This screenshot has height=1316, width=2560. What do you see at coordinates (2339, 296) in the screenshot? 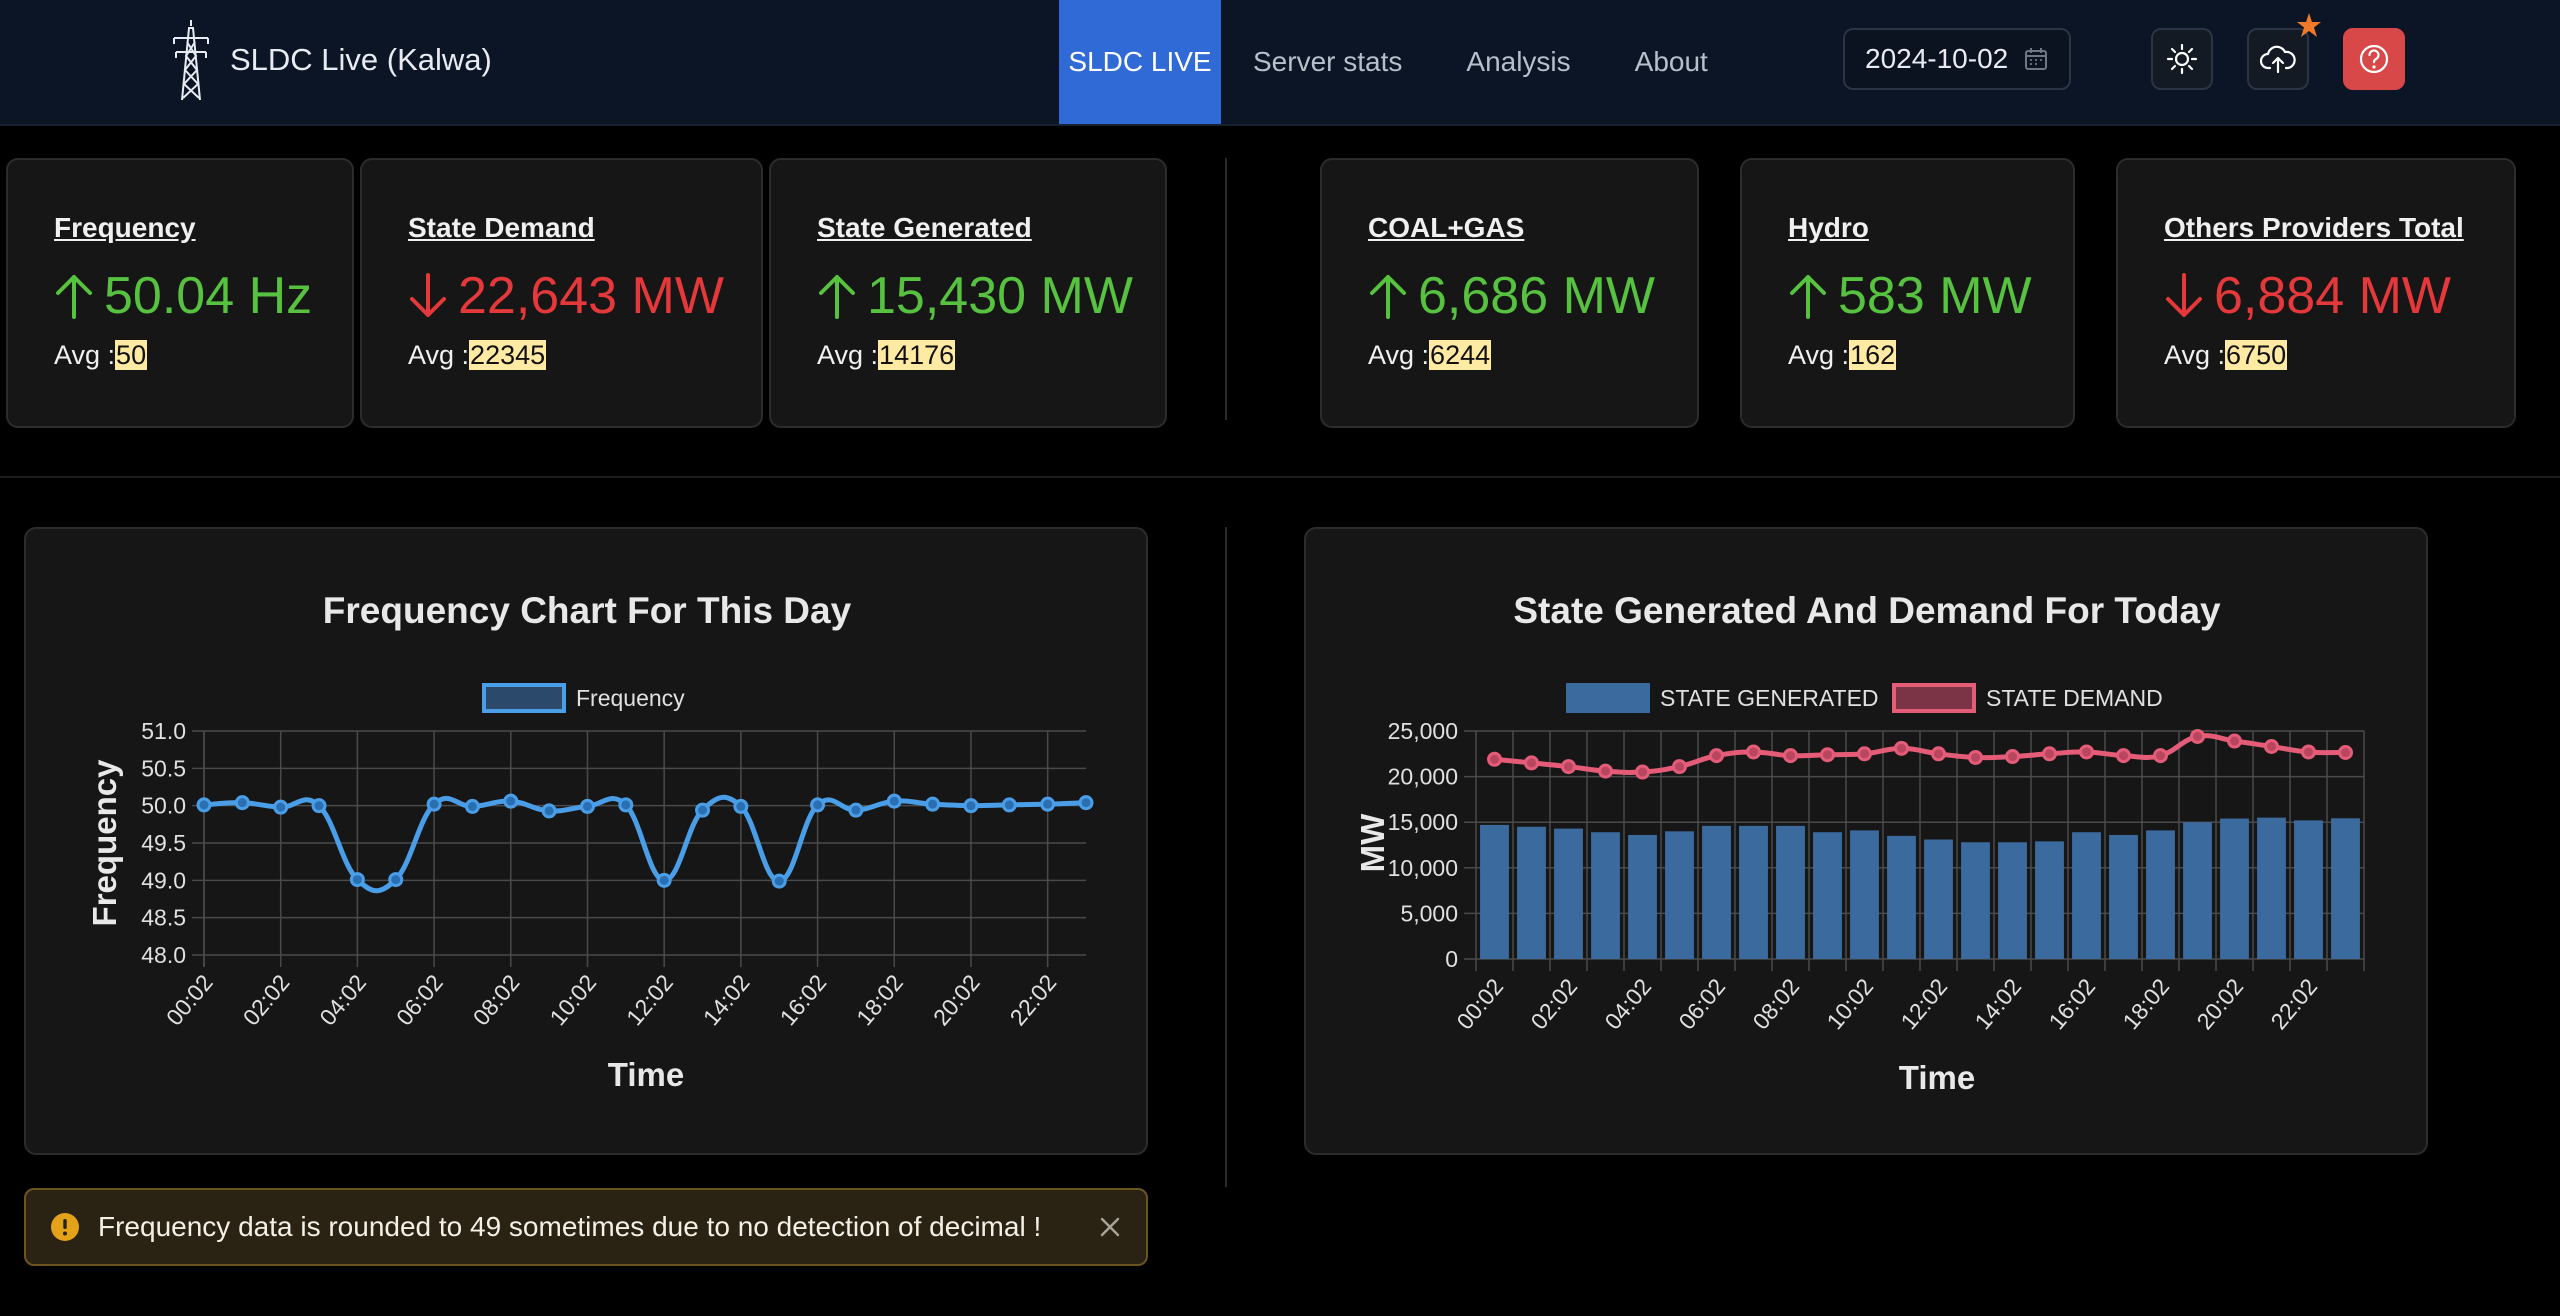
I see `stat-value: 6,884 MW` at bounding box center [2339, 296].